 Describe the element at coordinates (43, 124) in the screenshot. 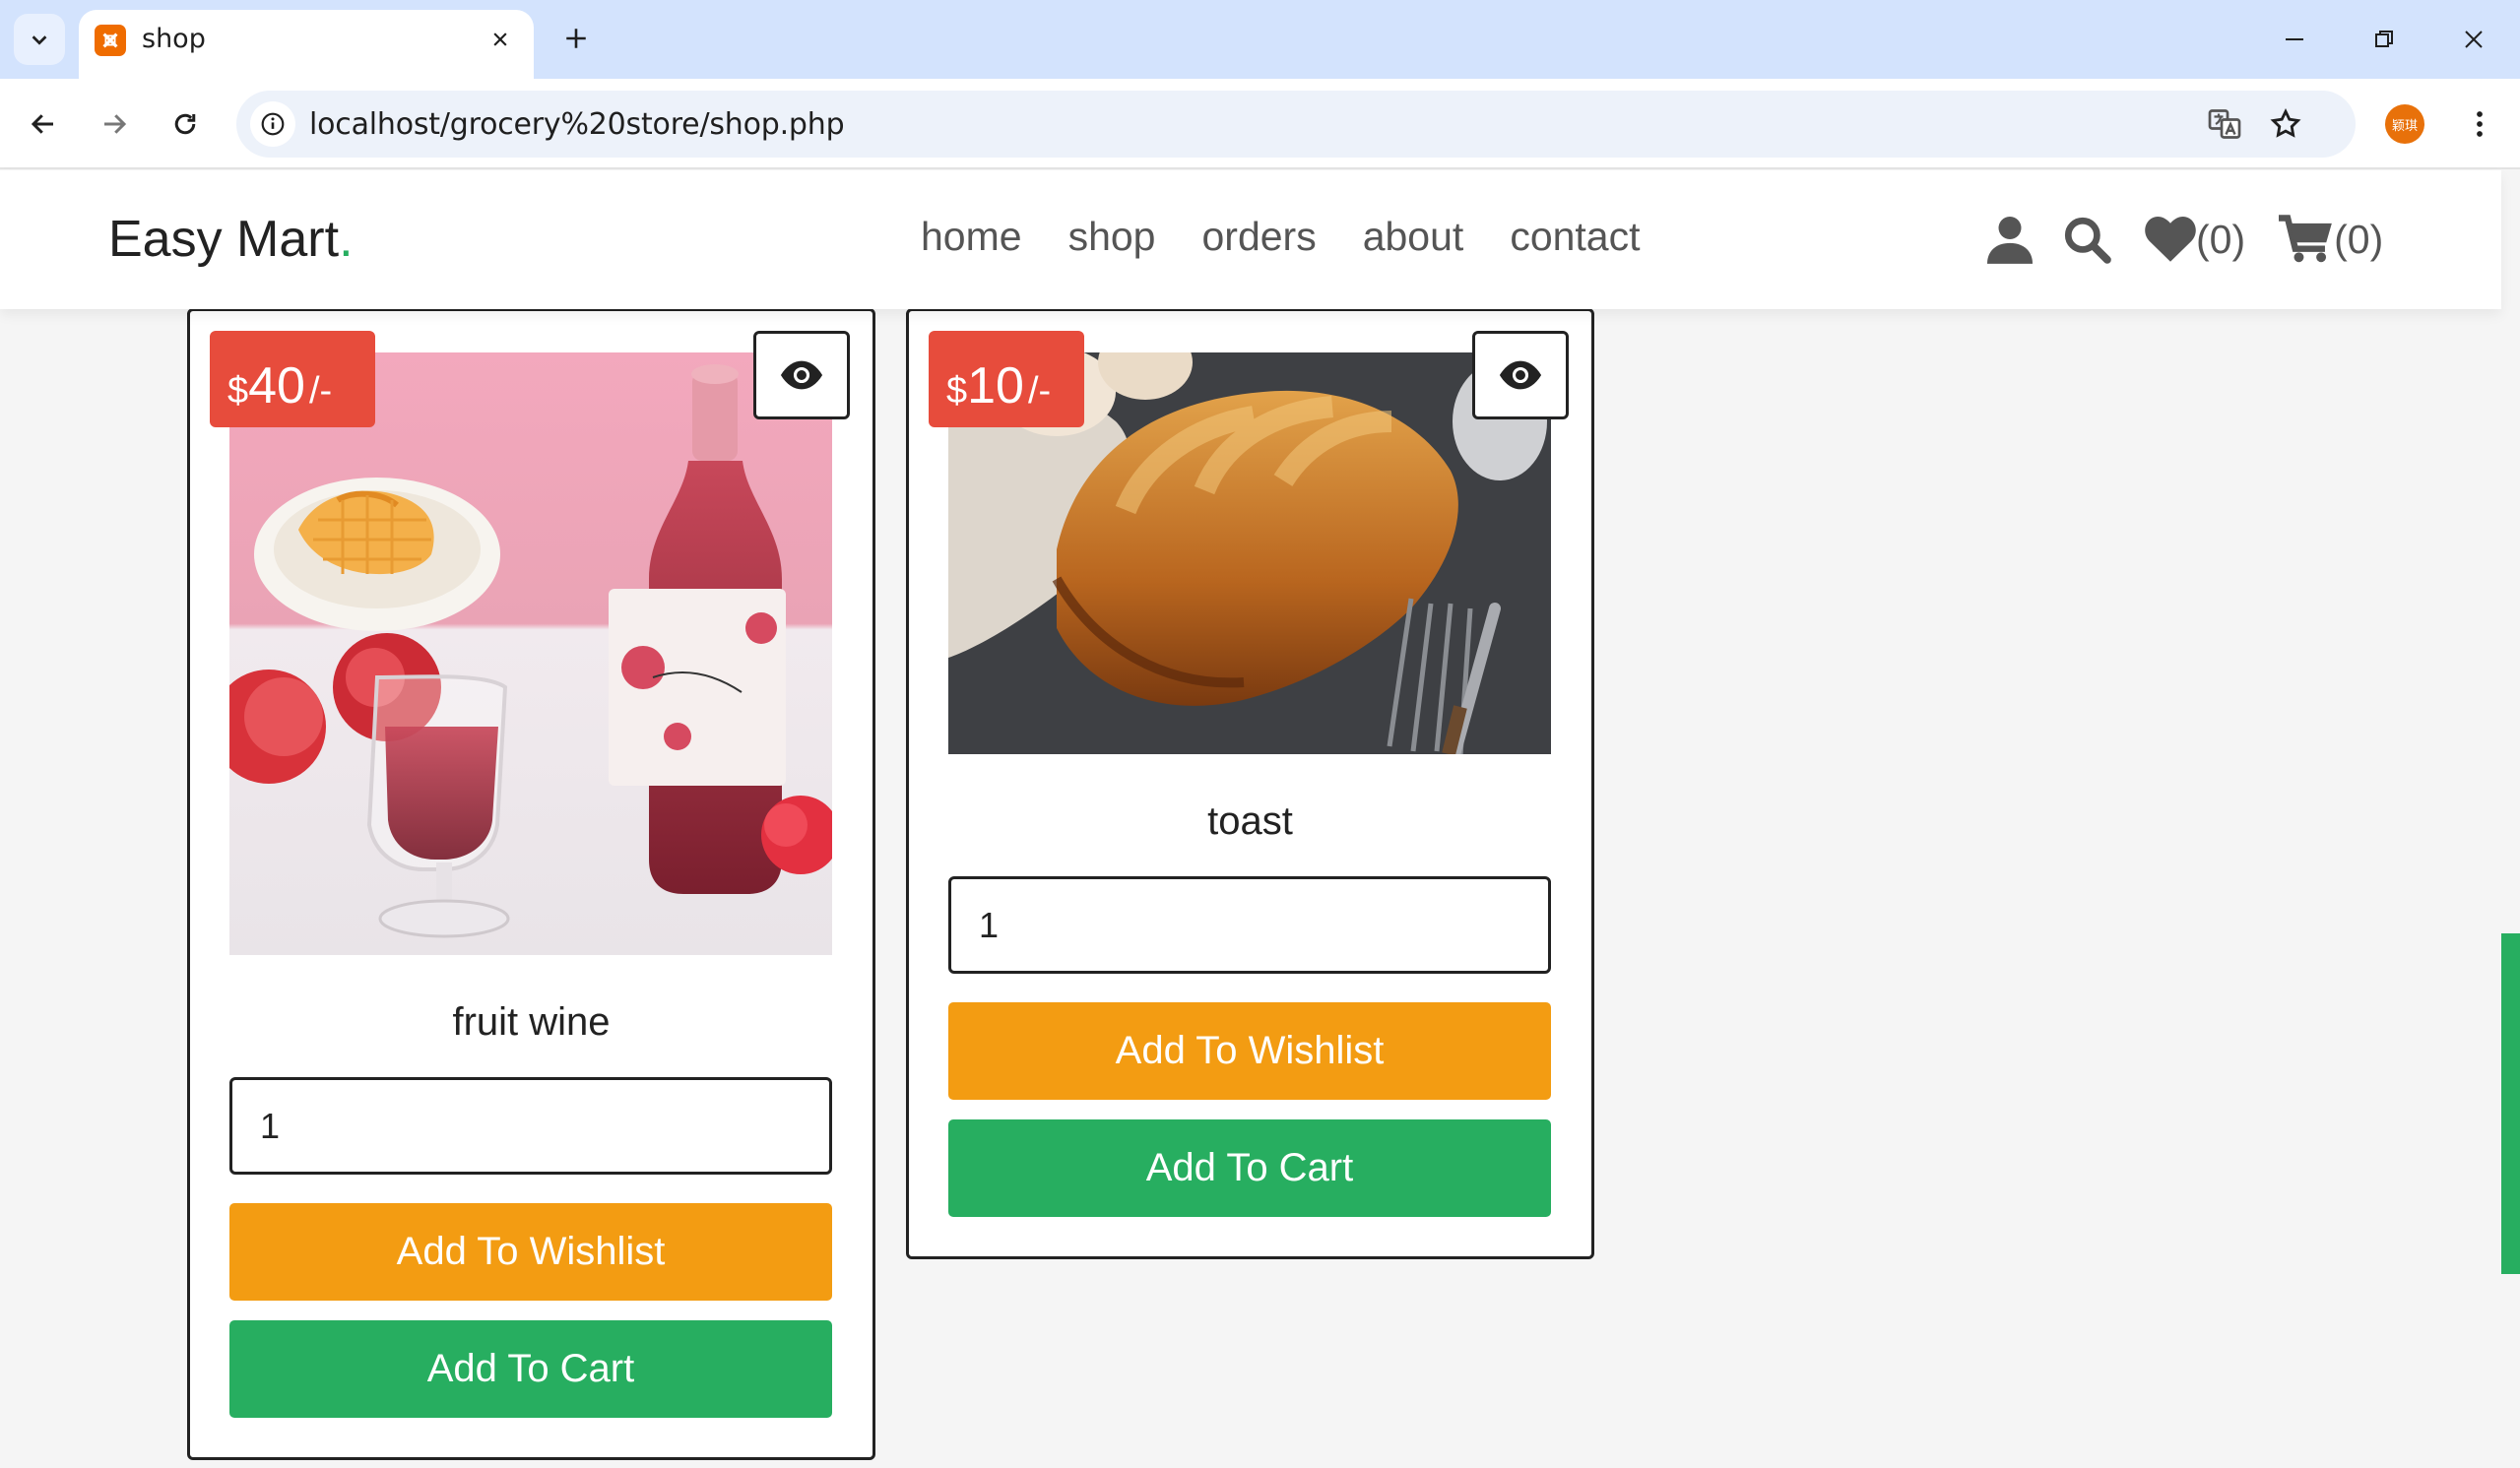

I see `back-arrow-icon` at that location.